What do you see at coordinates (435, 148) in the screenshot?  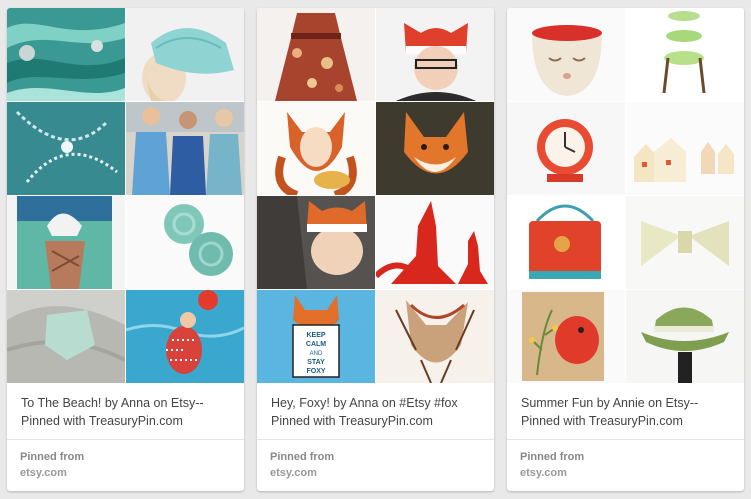 I see `red-fox-photo-image` at bounding box center [435, 148].